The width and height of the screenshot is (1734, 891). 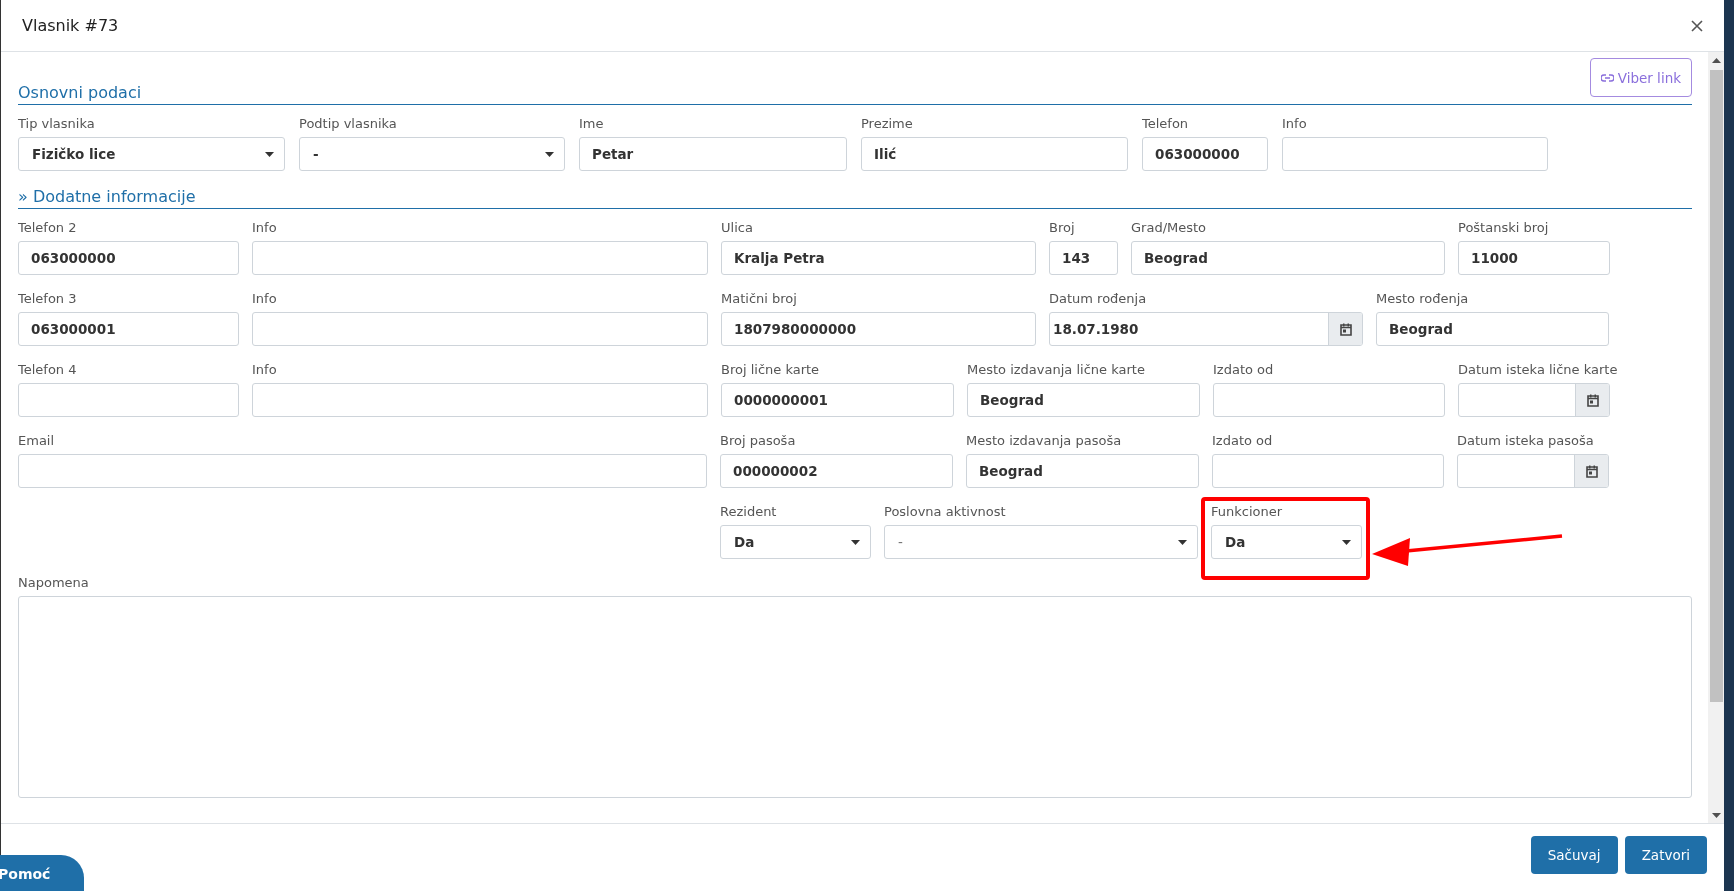 What do you see at coordinates (1640, 77) in the screenshot?
I see `viber-link-button: Viber link` at bounding box center [1640, 77].